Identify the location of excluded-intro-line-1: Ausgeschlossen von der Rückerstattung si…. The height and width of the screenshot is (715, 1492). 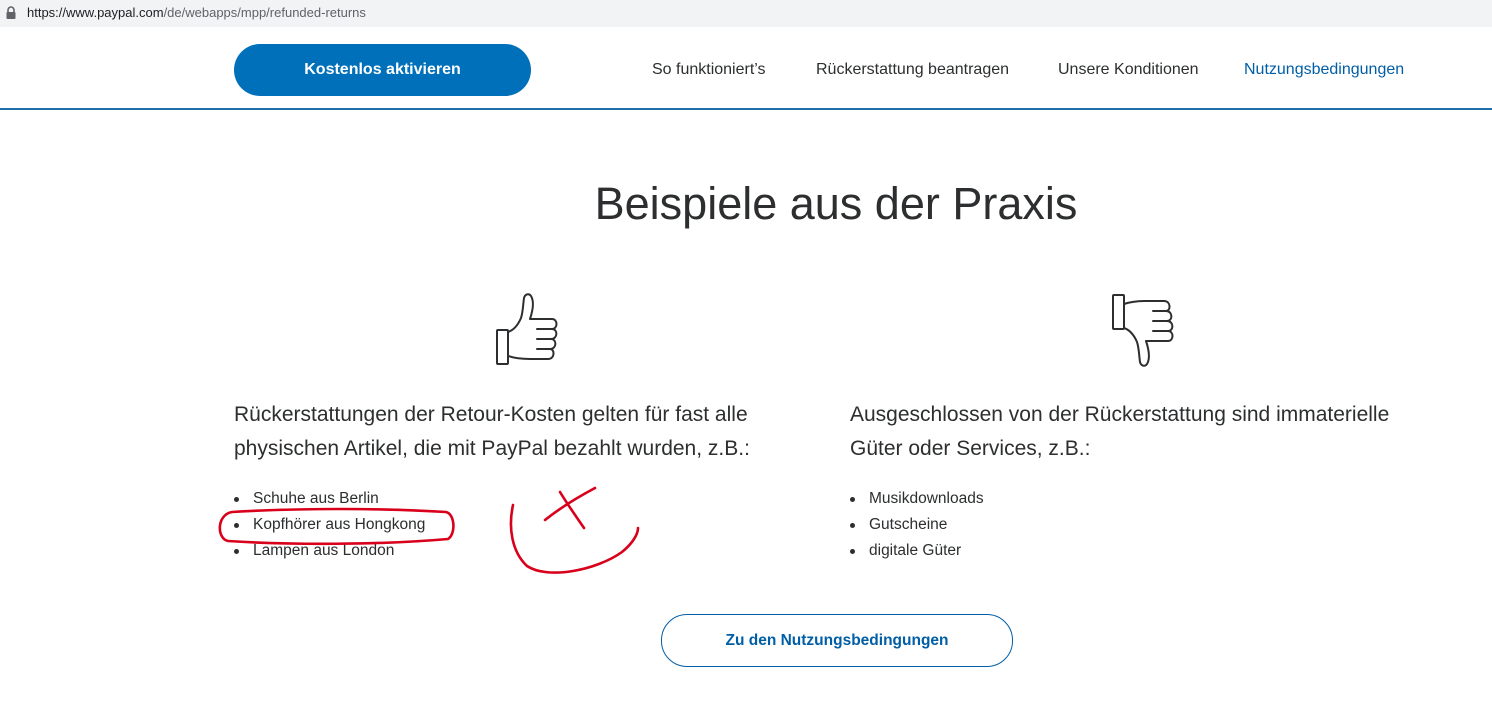
(1120, 414).